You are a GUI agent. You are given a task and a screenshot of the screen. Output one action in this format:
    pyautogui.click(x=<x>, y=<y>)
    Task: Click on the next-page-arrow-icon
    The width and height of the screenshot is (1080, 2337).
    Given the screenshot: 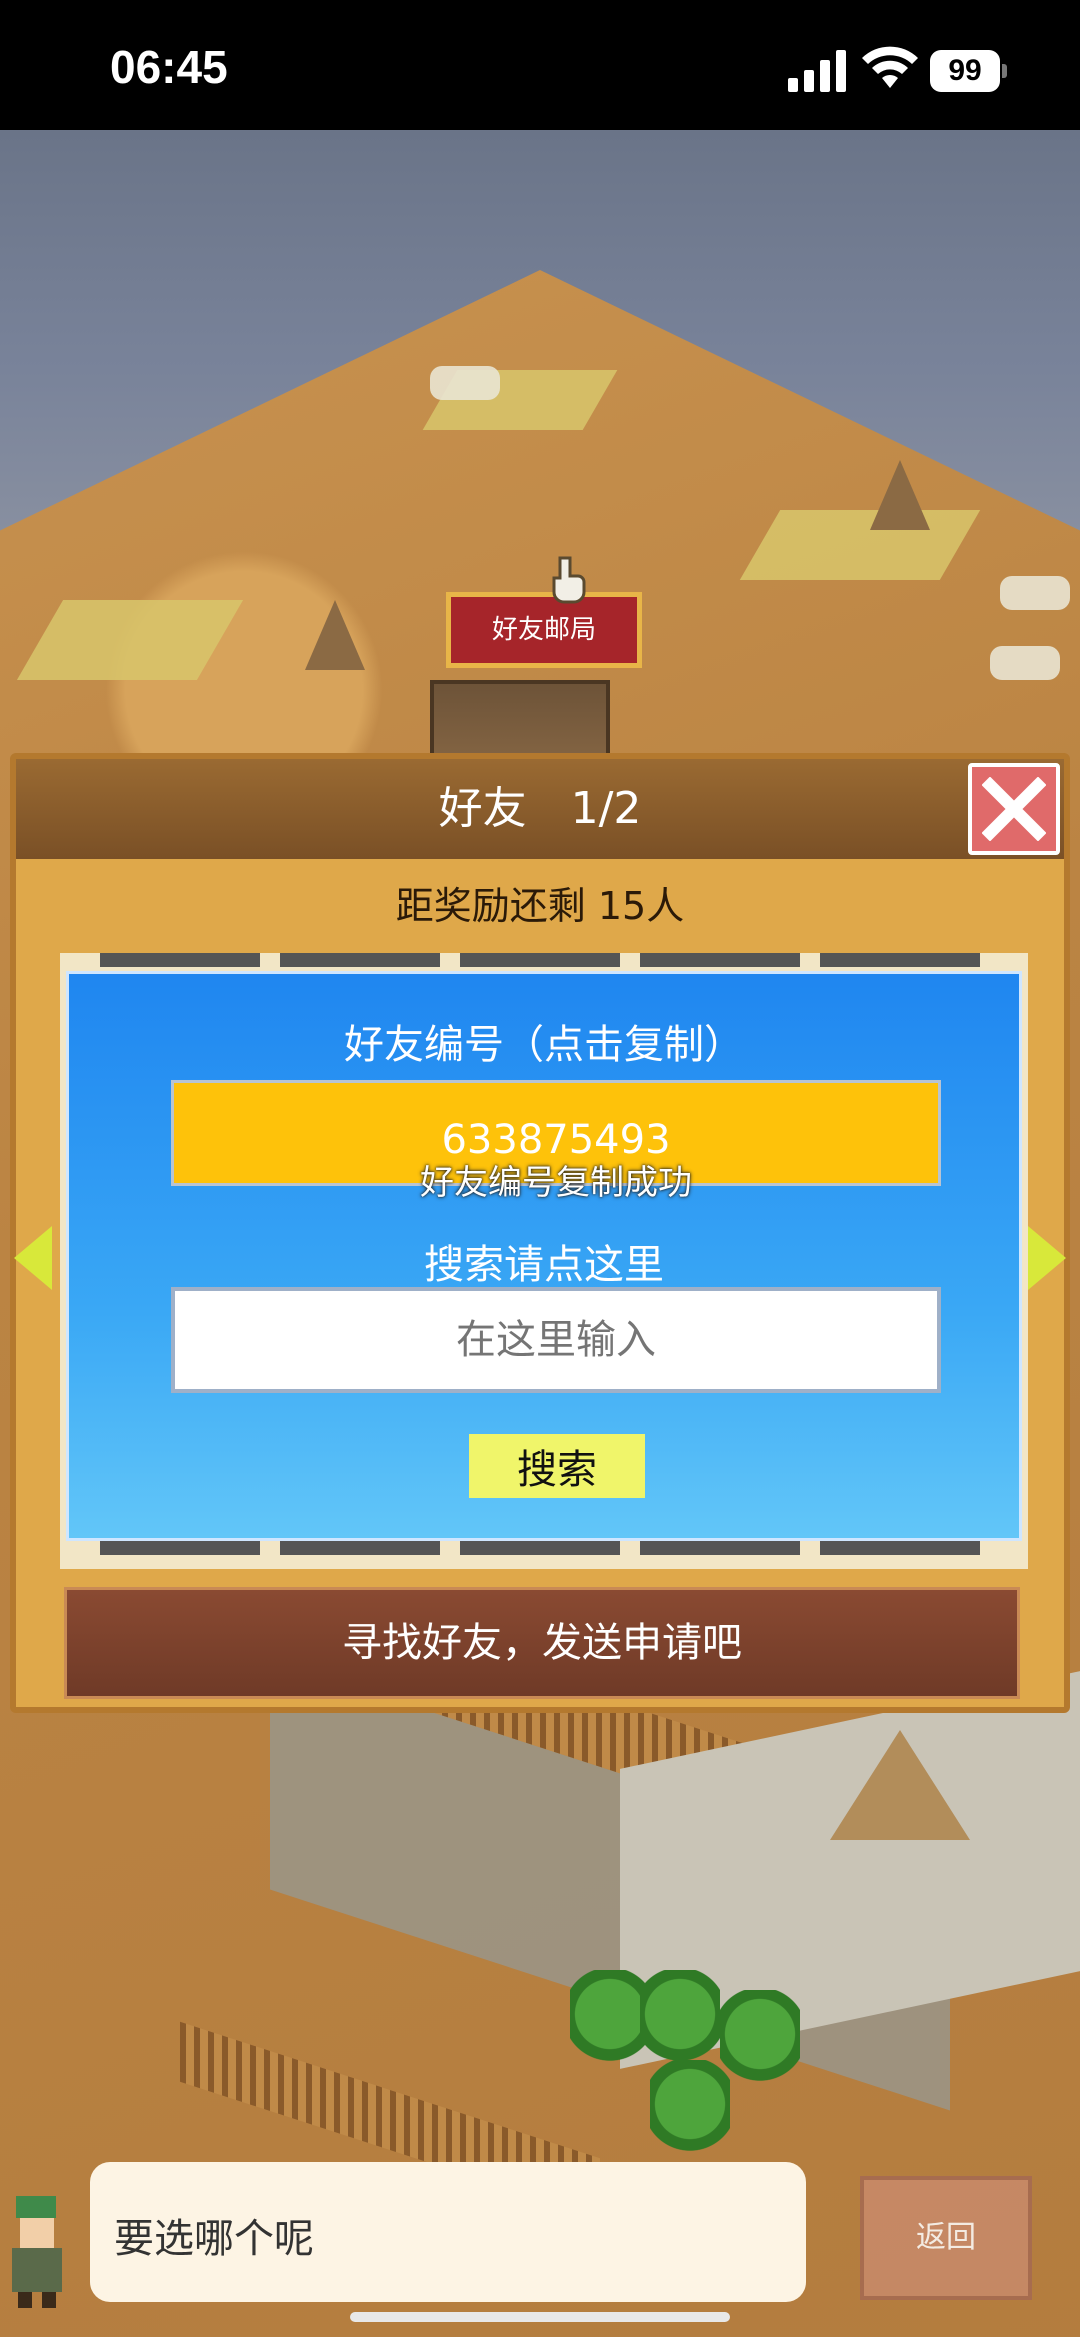 What is the action you would take?
    pyautogui.click(x=1047, y=1258)
    